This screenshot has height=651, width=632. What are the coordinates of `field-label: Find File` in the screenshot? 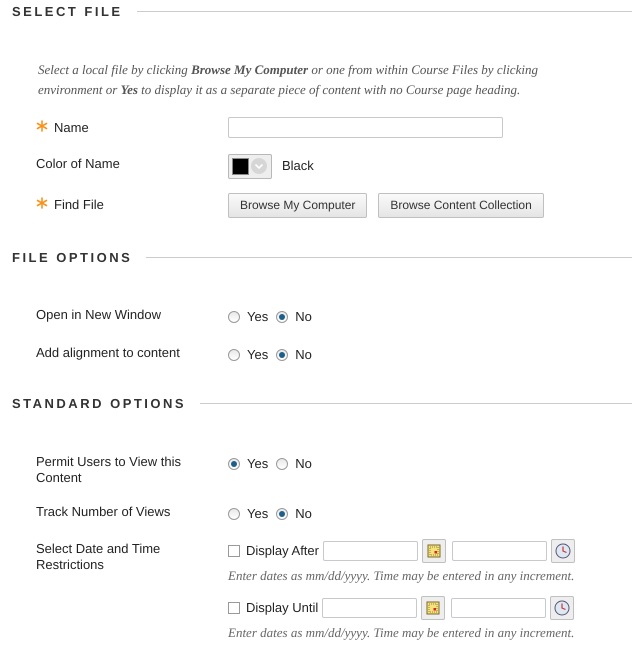 It's located at (79, 204).